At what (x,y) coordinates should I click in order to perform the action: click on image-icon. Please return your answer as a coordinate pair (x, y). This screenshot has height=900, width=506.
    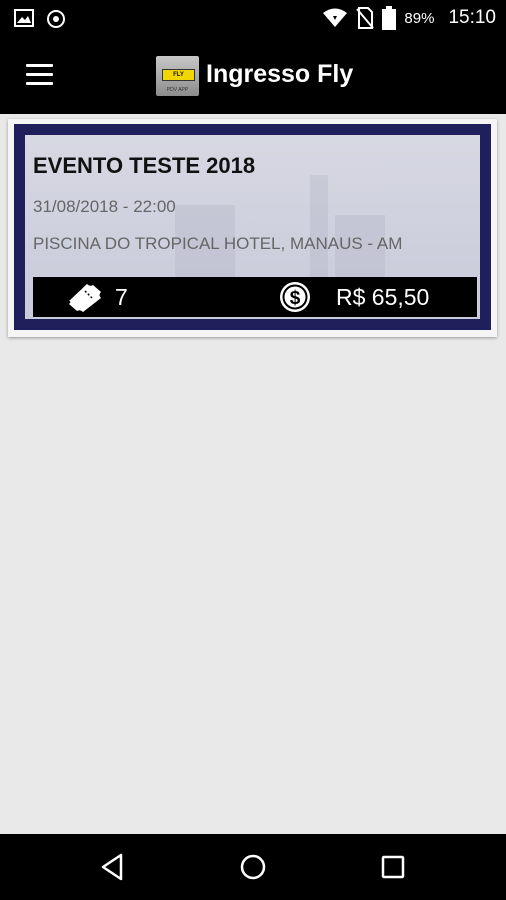
    Looking at the image, I should click on (24, 18).